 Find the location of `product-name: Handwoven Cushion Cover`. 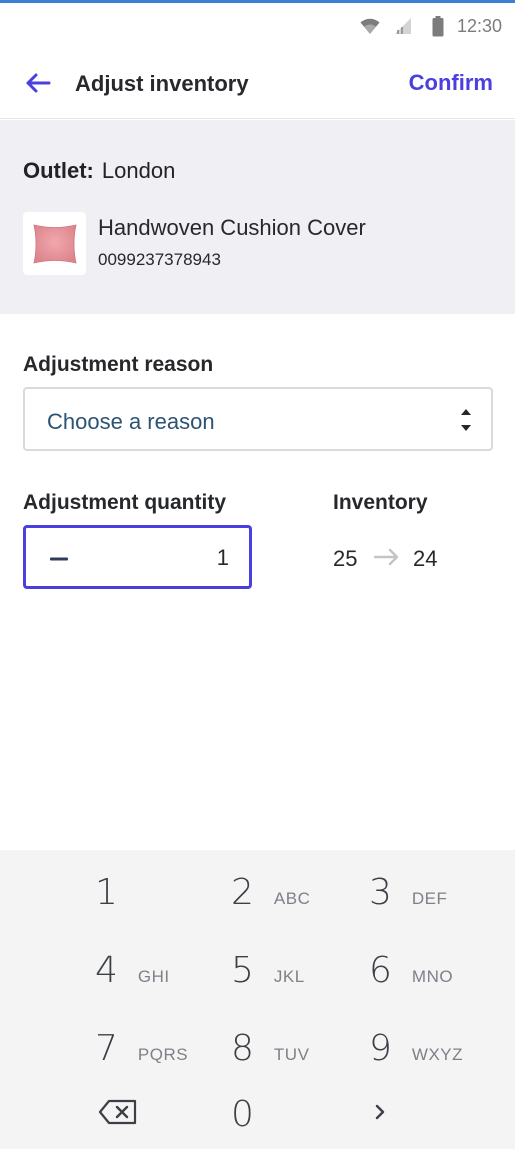

product-name: Handwoven Cushion Cover is located at coordinates (232, 227).